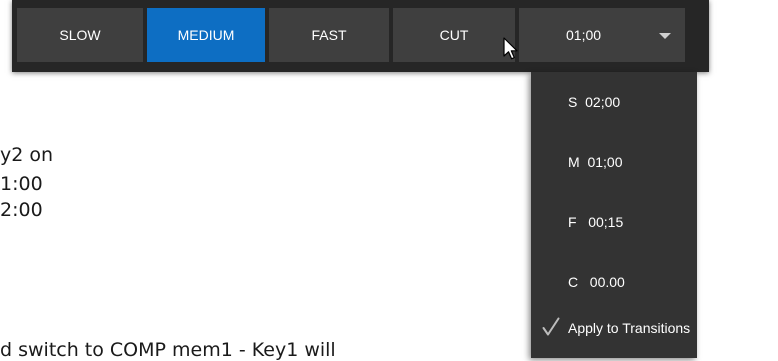  Describe the element at coordinates (454, 35) in the screenshot. I see `cut-button: CUT` at that location.